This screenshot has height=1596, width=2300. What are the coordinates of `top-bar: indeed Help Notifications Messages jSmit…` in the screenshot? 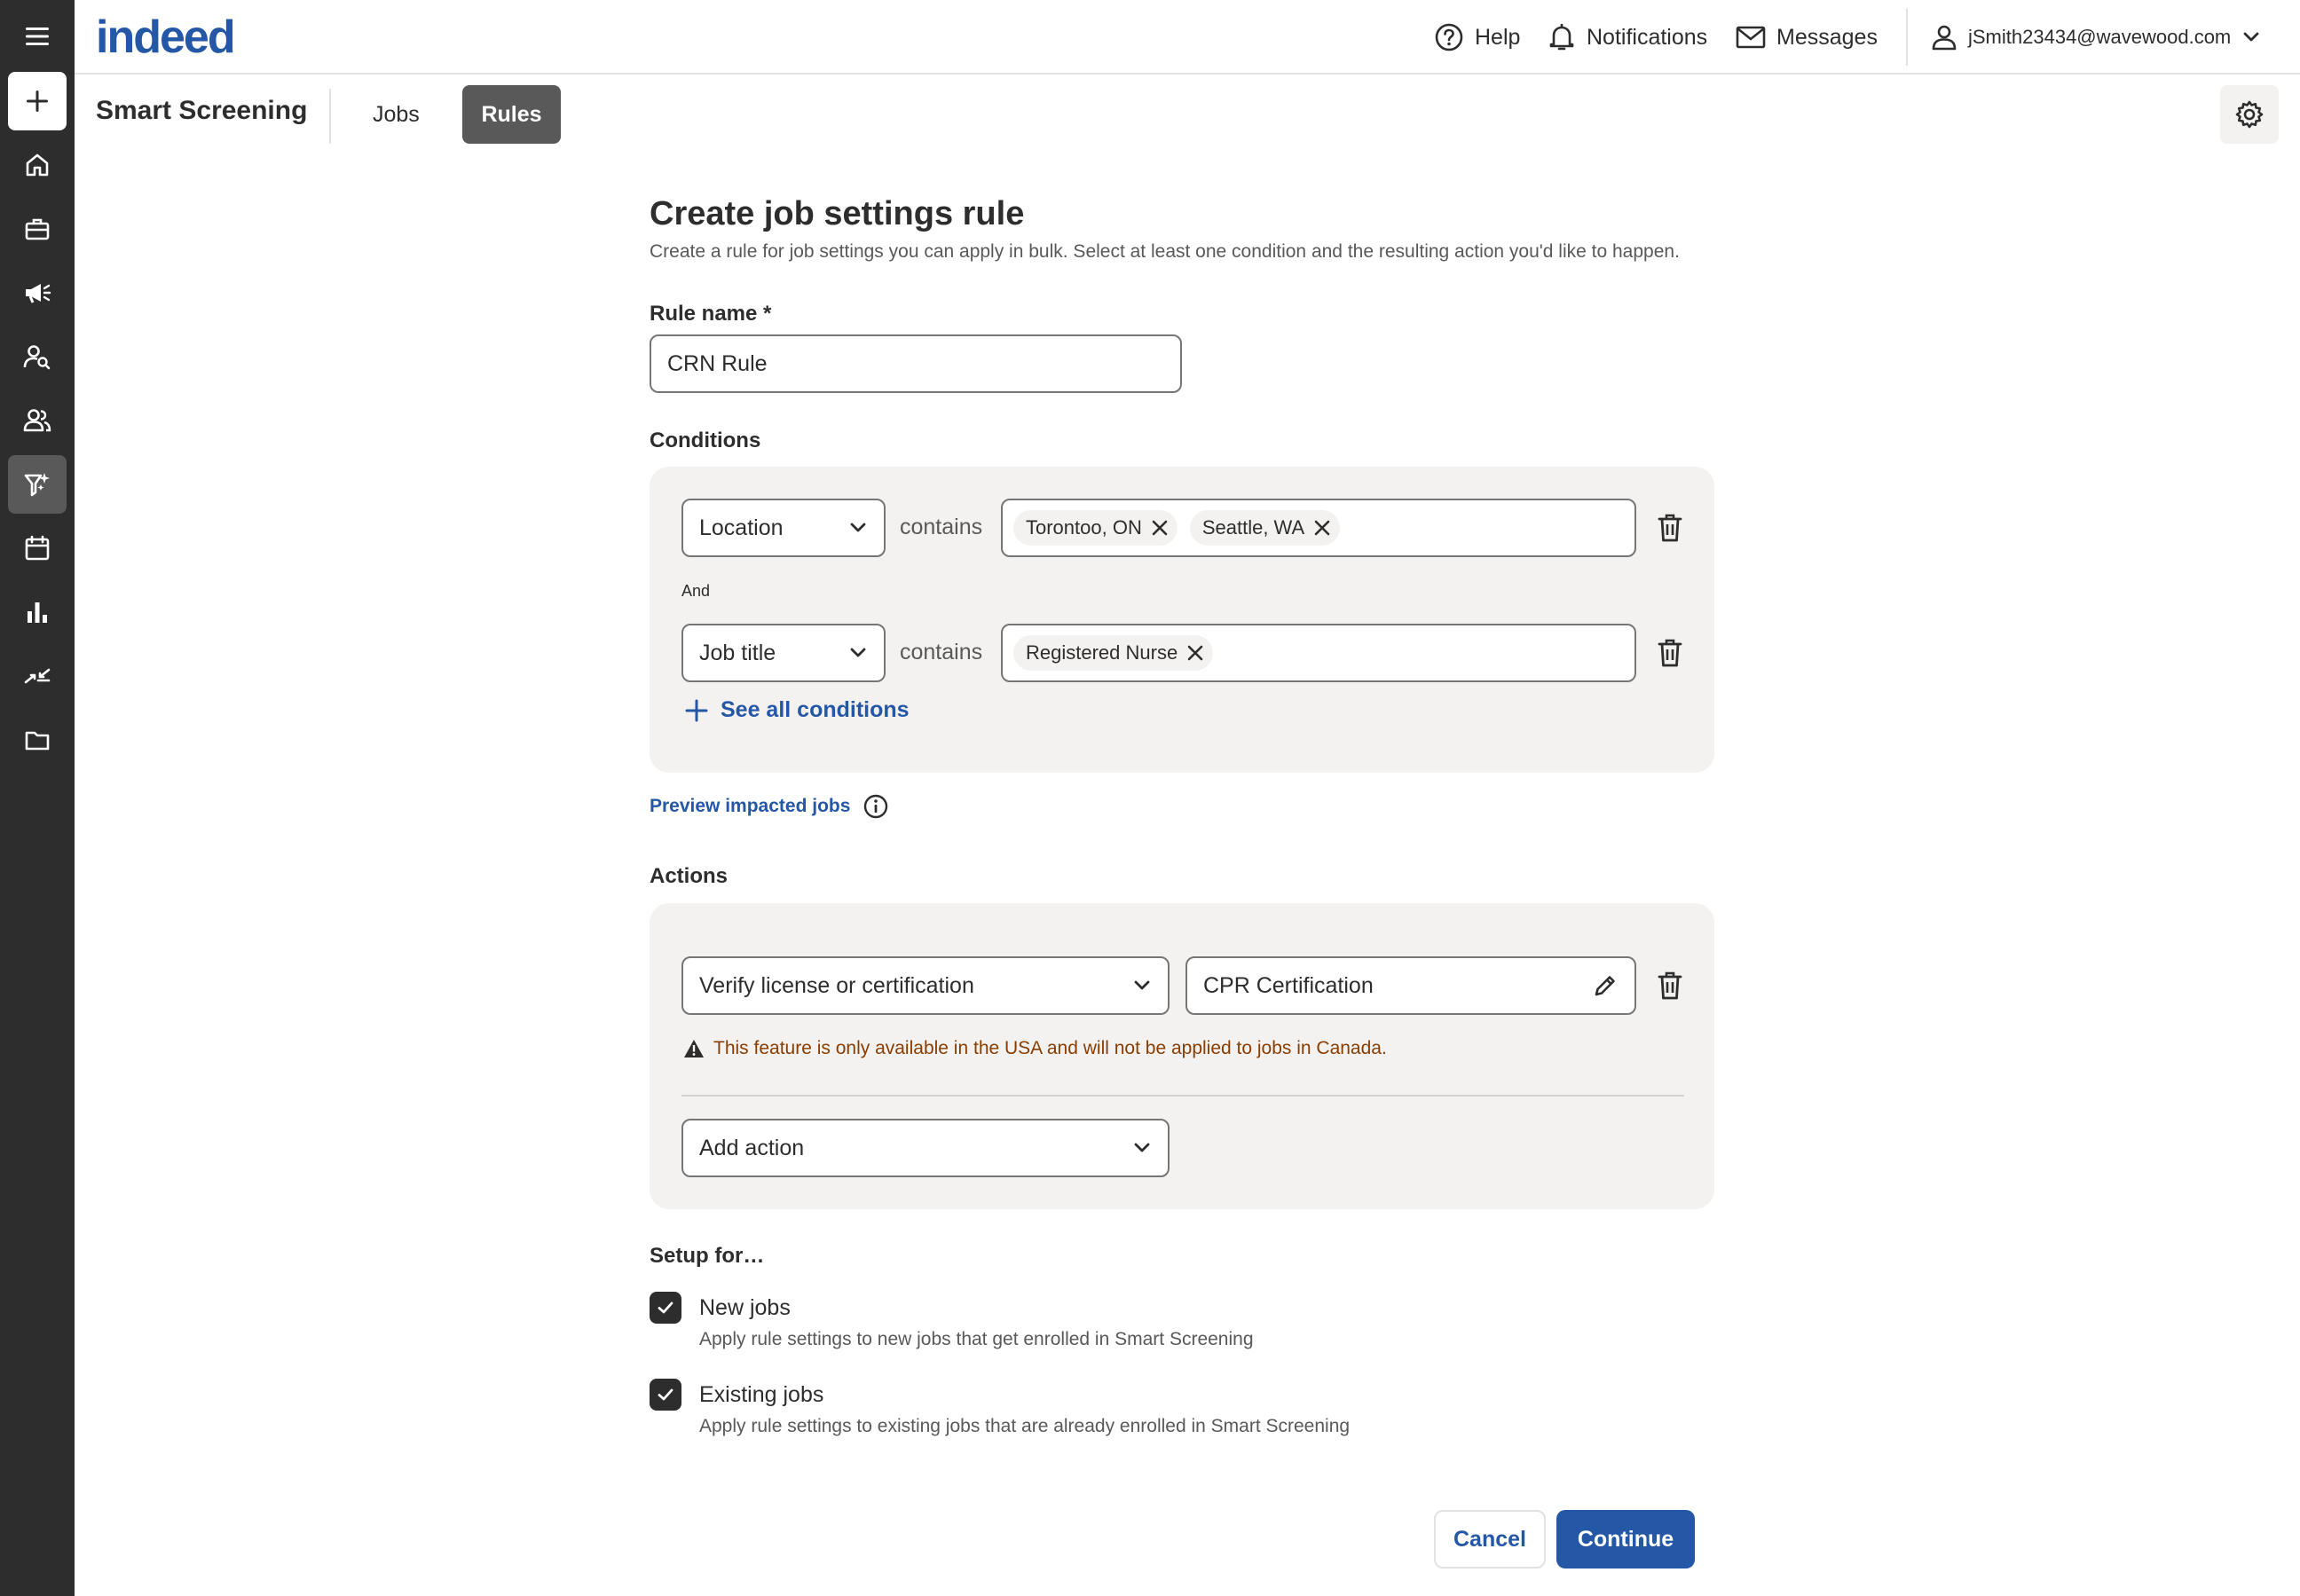 It's located at (1187, 37).